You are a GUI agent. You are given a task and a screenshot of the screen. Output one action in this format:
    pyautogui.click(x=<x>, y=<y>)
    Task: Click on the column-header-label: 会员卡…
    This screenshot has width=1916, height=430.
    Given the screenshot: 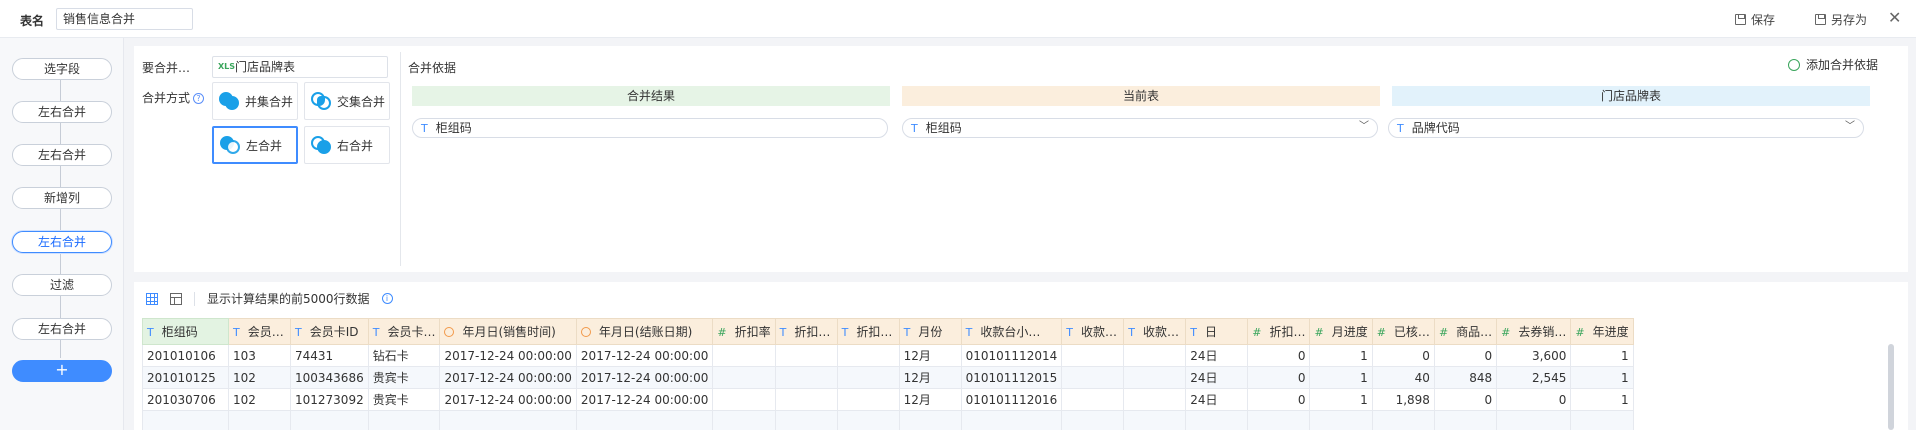 What is the action you would take?
    pyautogui.click(x=411, y=332)
    